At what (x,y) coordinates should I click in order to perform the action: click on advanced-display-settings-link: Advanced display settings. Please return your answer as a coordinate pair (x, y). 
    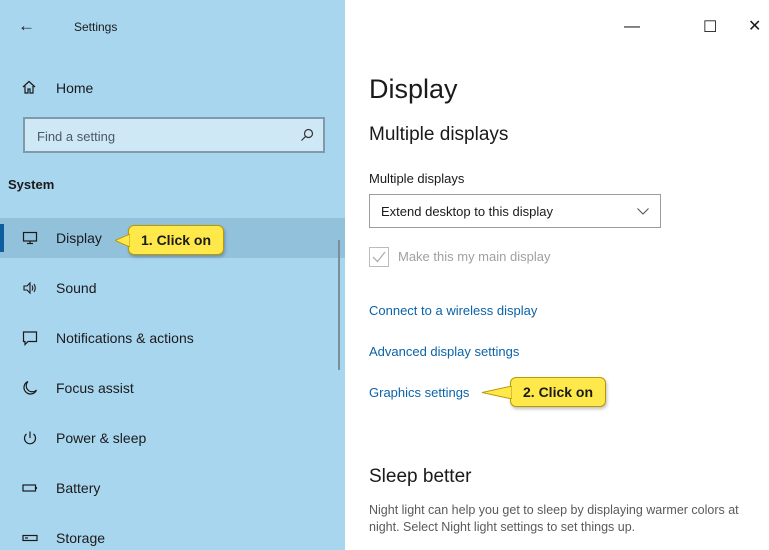
    Looking at the image, I should click on (444, 351).